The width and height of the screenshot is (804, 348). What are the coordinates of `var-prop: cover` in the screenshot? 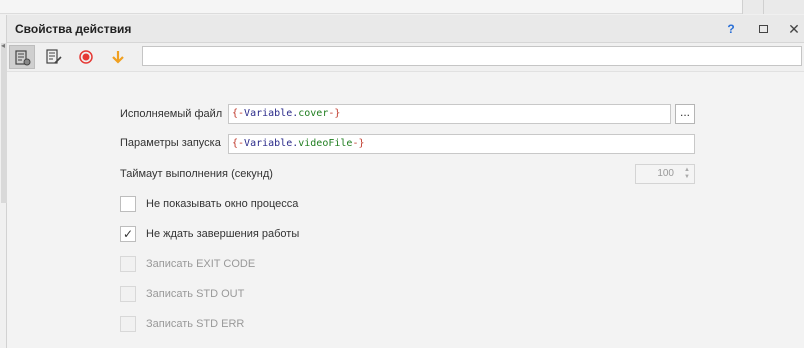 It's located at (313, 113).